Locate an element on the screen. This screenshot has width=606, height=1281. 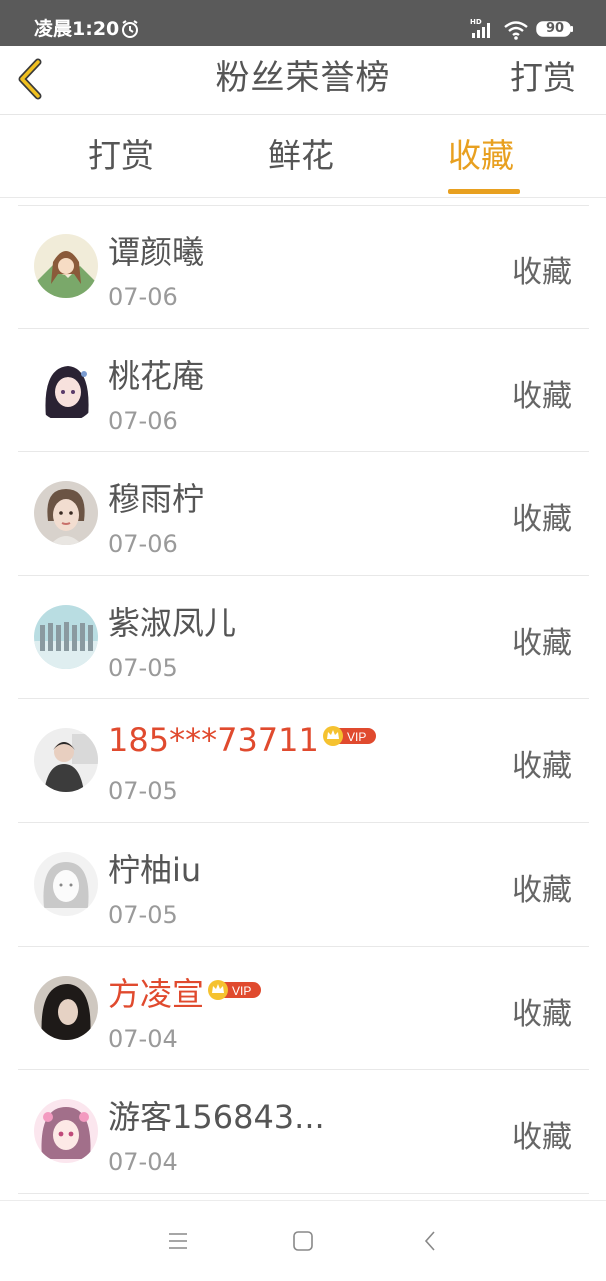
user-name: 方凌宣 VIP is located at coordinates (185, 992).